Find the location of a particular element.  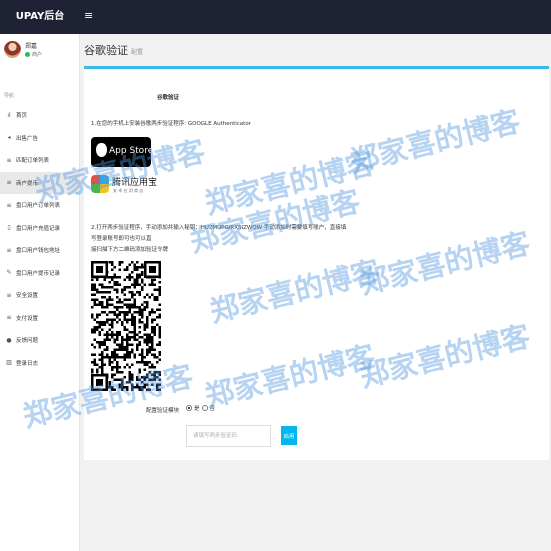

step2-line2: 接扫描下方二维码添加验证令牌 is located at coordinates (130, 250).